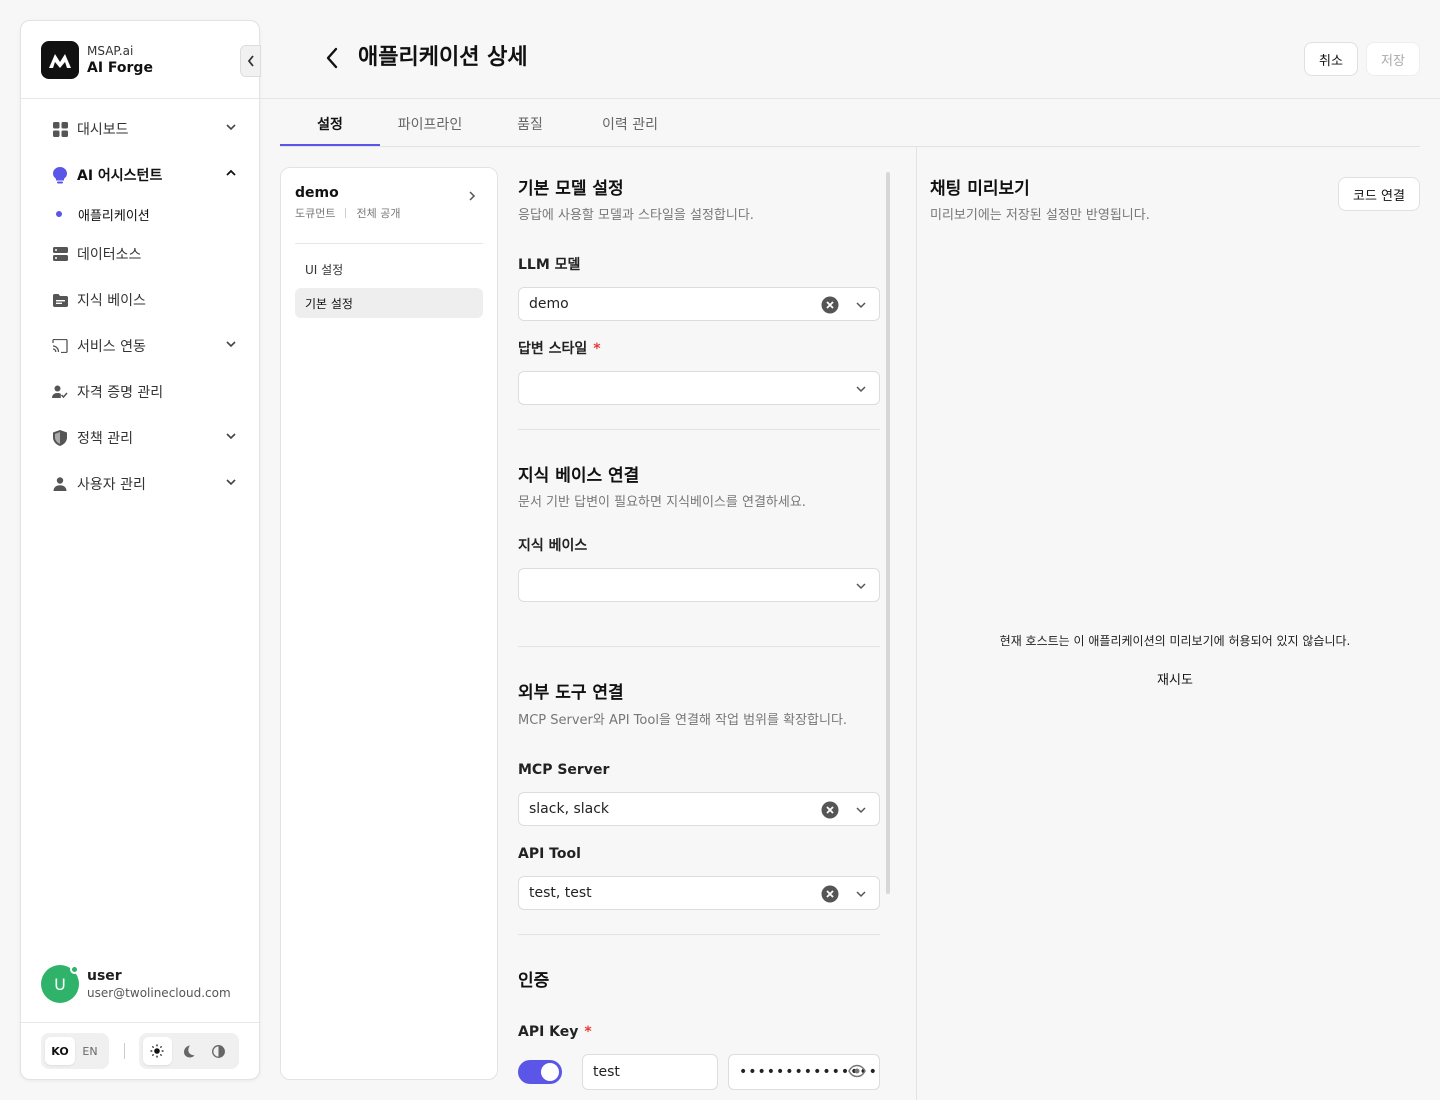 The image size is (1440, 1100). I want to click on sidebar-item-credentials: 자격 증명 관리, so click(141, 392).